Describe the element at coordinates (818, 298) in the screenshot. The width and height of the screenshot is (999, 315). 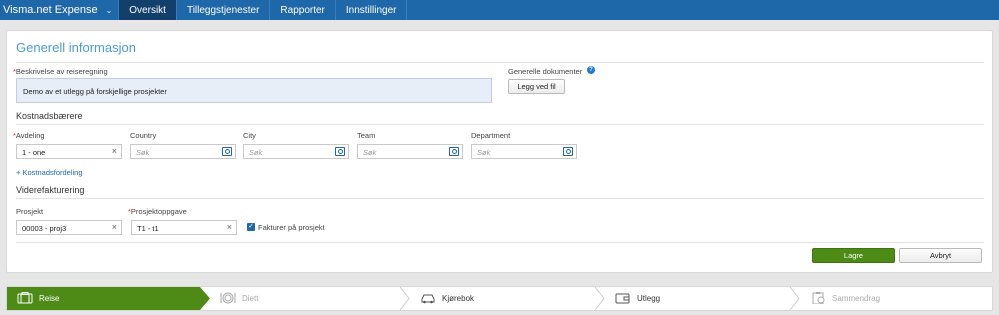
I see `clipboard-icon` at that location.